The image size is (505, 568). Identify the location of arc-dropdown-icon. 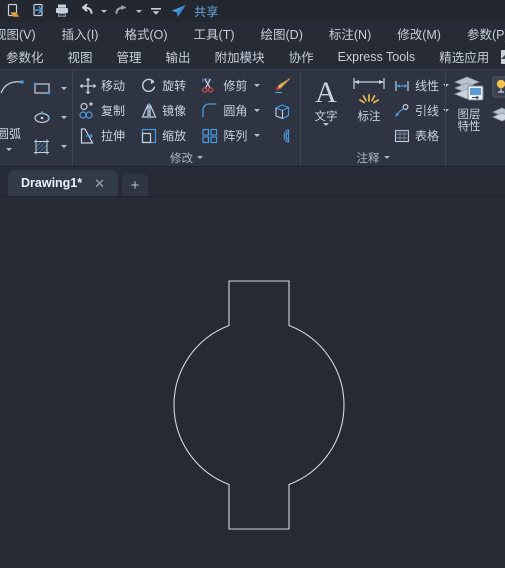
(9, 149).